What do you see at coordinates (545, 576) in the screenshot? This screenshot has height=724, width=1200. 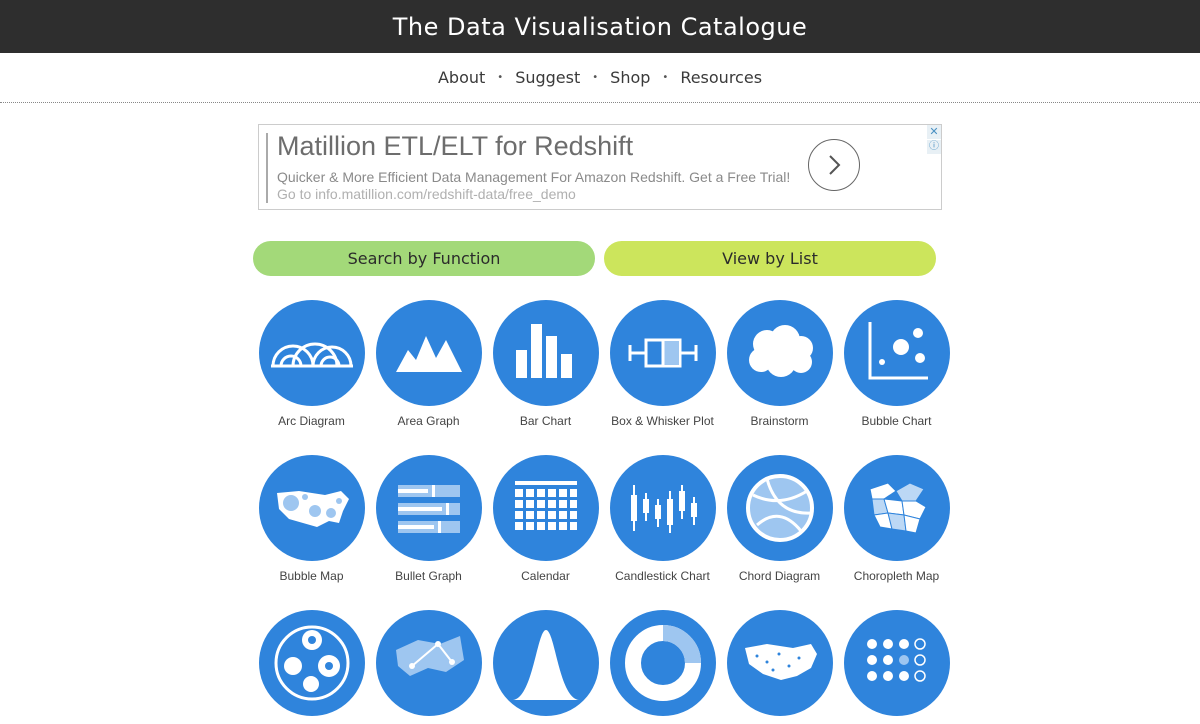 I see `item-label: Calendar` at bounding box center [545, 576].